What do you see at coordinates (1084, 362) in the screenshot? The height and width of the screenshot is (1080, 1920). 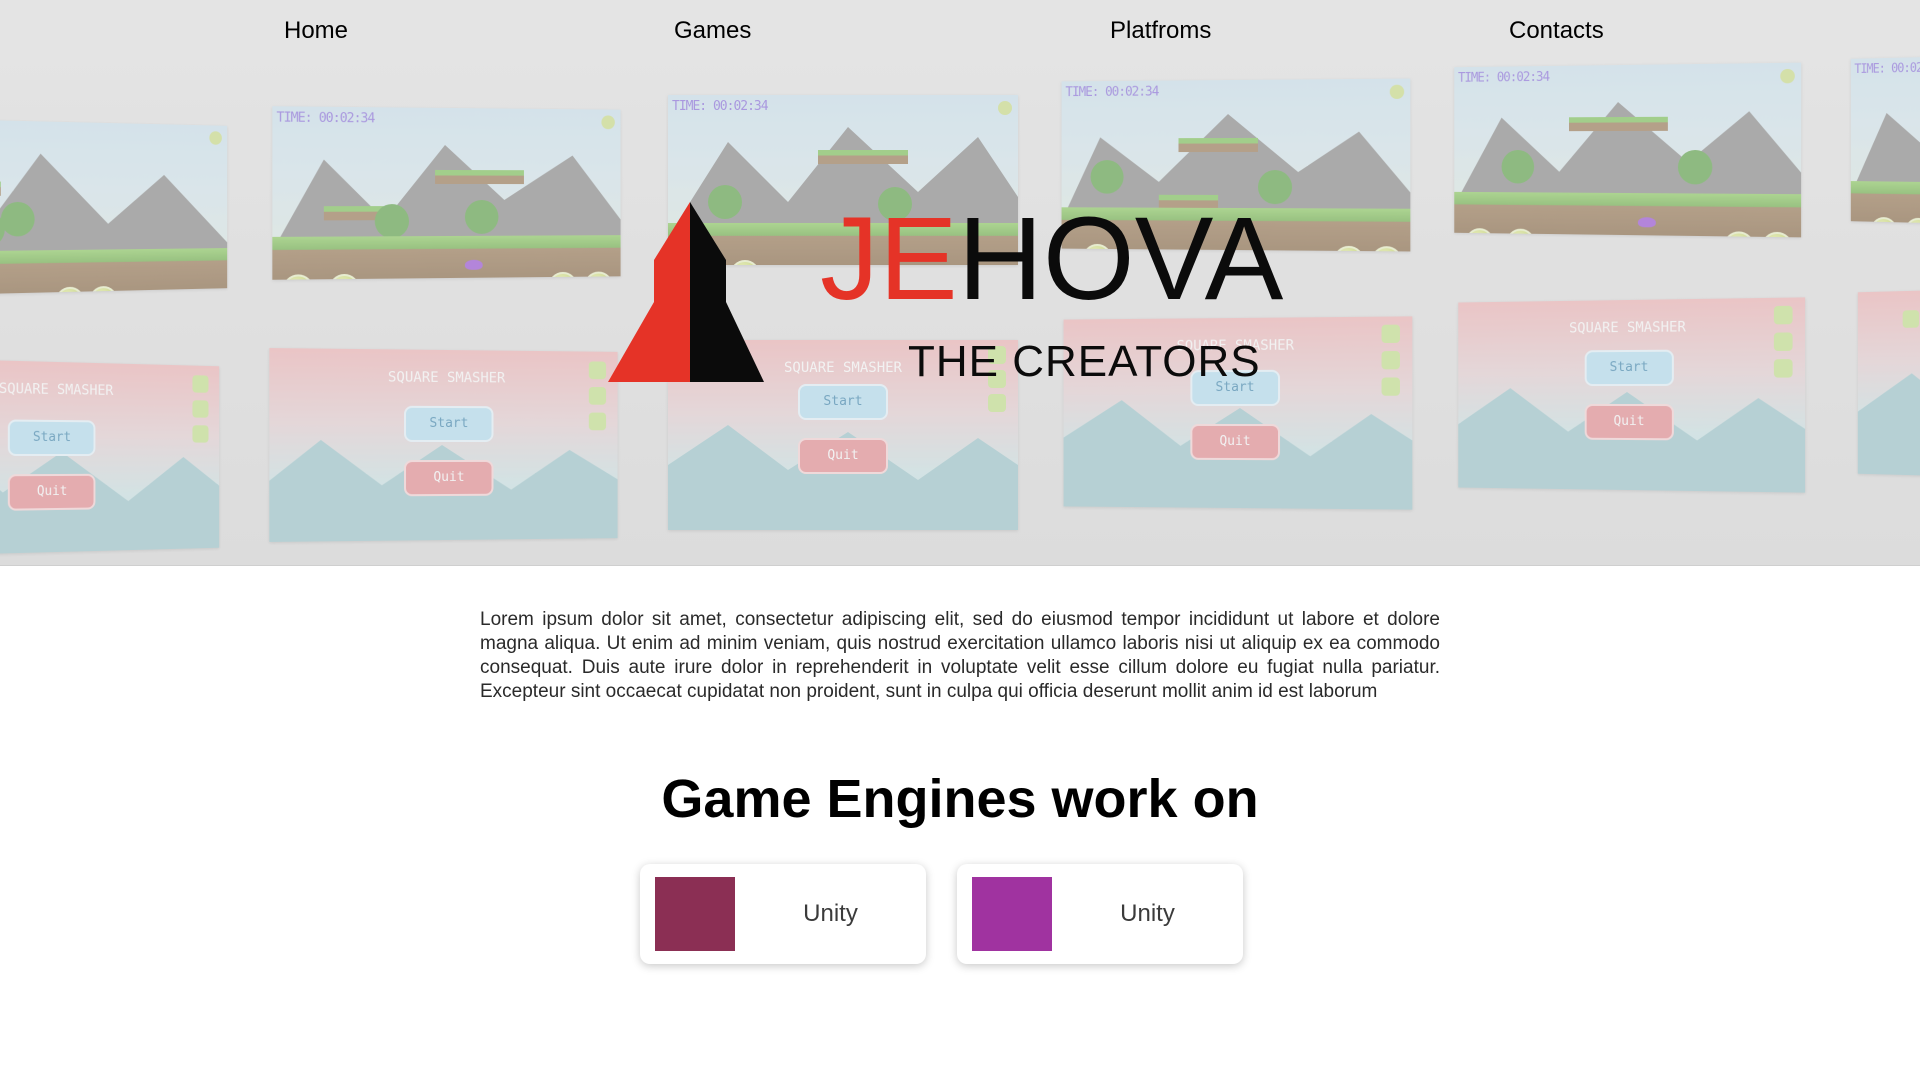 I see `logo-tagline: THE CREATORS` at bounding box center [1084, 362].